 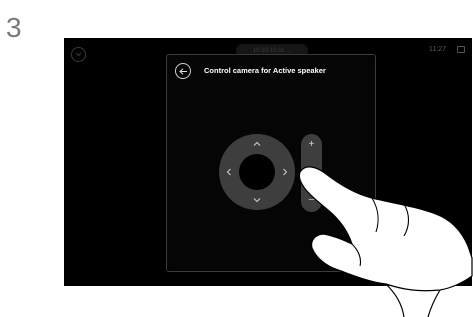 What do you see at coordinates (257, 144) in the screenshot?
I see `chevron-up-icon` at bounding box center [257, 144].